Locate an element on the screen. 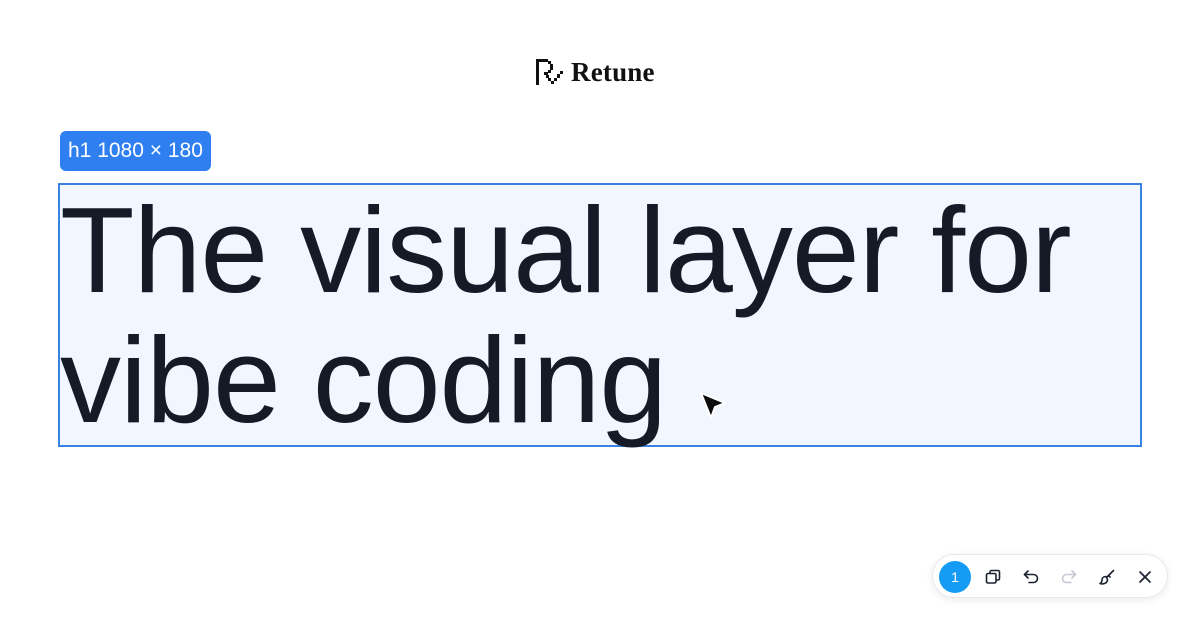 The width and height of the screenshot is (1200, 630). floating-toolbar: 1 is located at coordinates (1050, 576).